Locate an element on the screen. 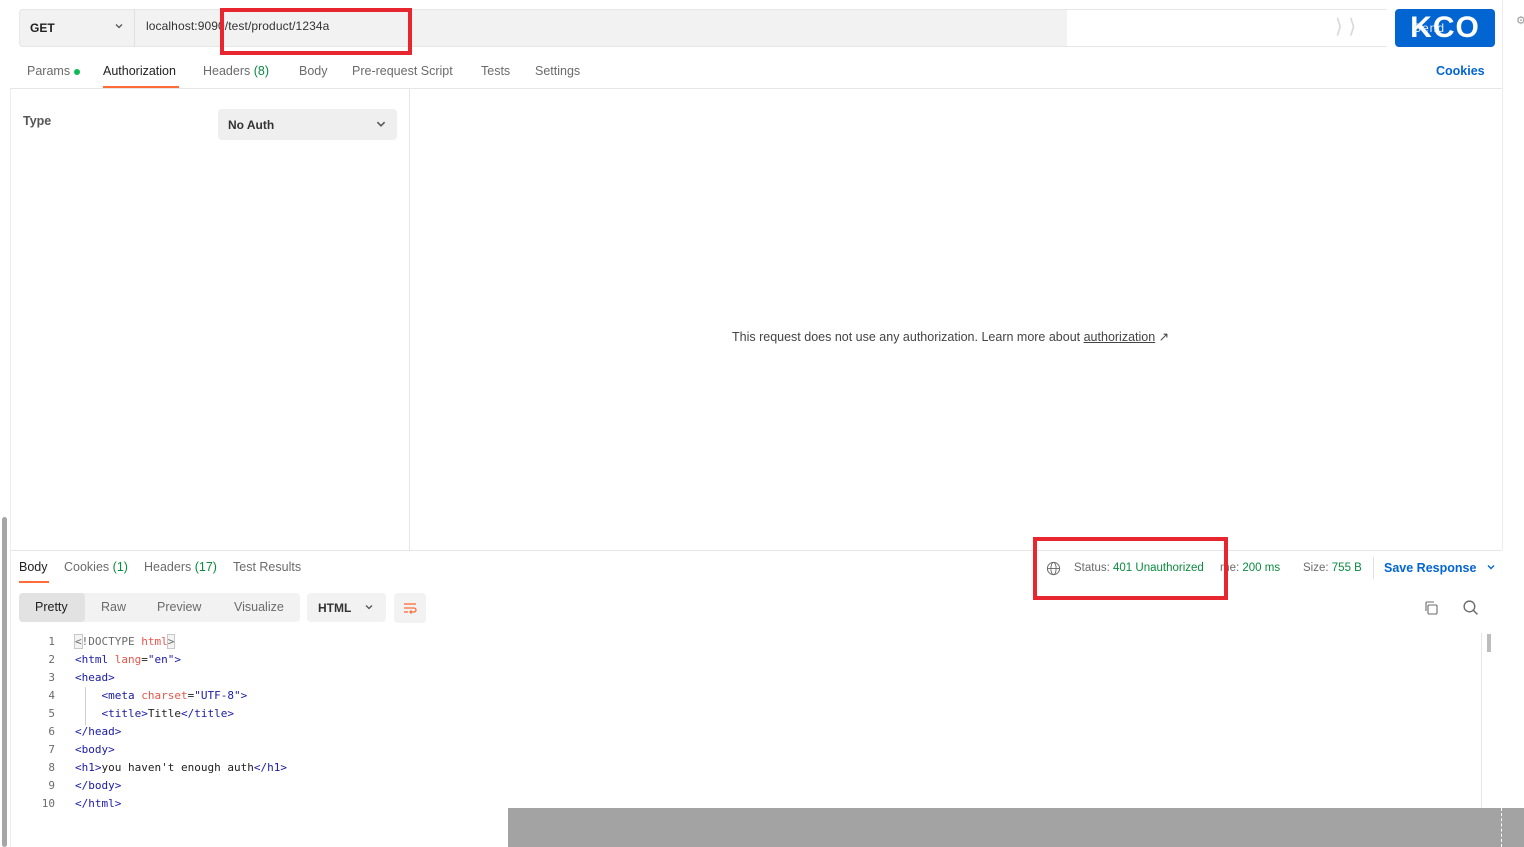 The image size is (1524, 847). time-indicator: me: 200 ms is located at coordinates (1250, 568).